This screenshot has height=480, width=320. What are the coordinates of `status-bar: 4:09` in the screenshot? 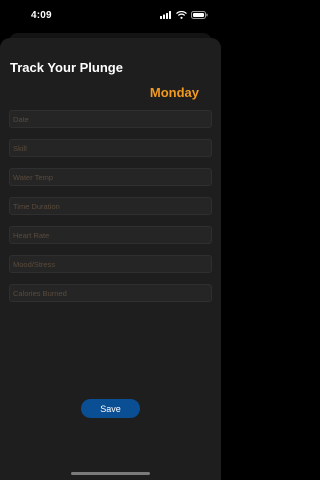 It's located at (110, 16).